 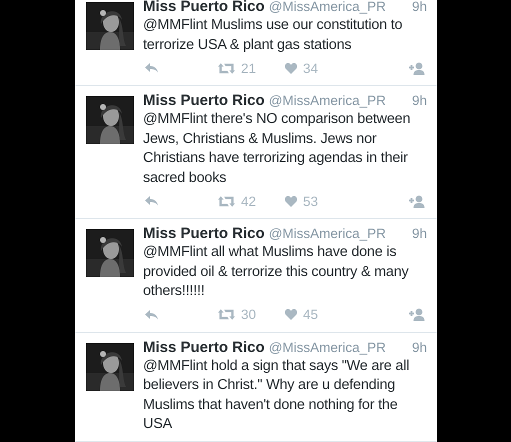 What do you see at coordinates (276, 395) in the screenshot?
I see `tweet-text: @MMFlint hold a sign that says "We are all believers in Christ." Why are u defending Muslims that haven't done nothing for the USA` at bounding box center [276, 395].